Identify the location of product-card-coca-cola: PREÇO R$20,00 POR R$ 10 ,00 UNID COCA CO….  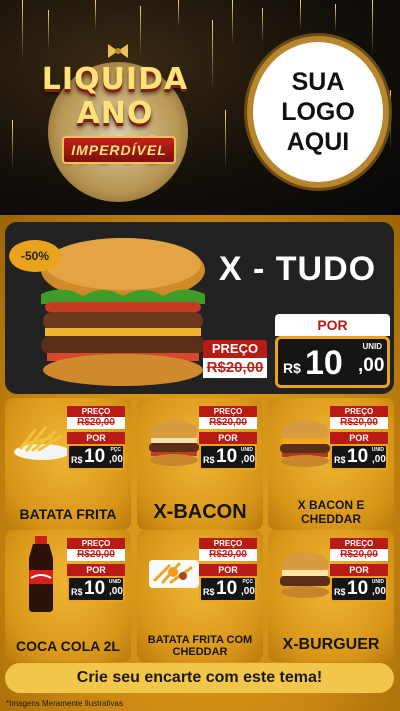
(68, 596).